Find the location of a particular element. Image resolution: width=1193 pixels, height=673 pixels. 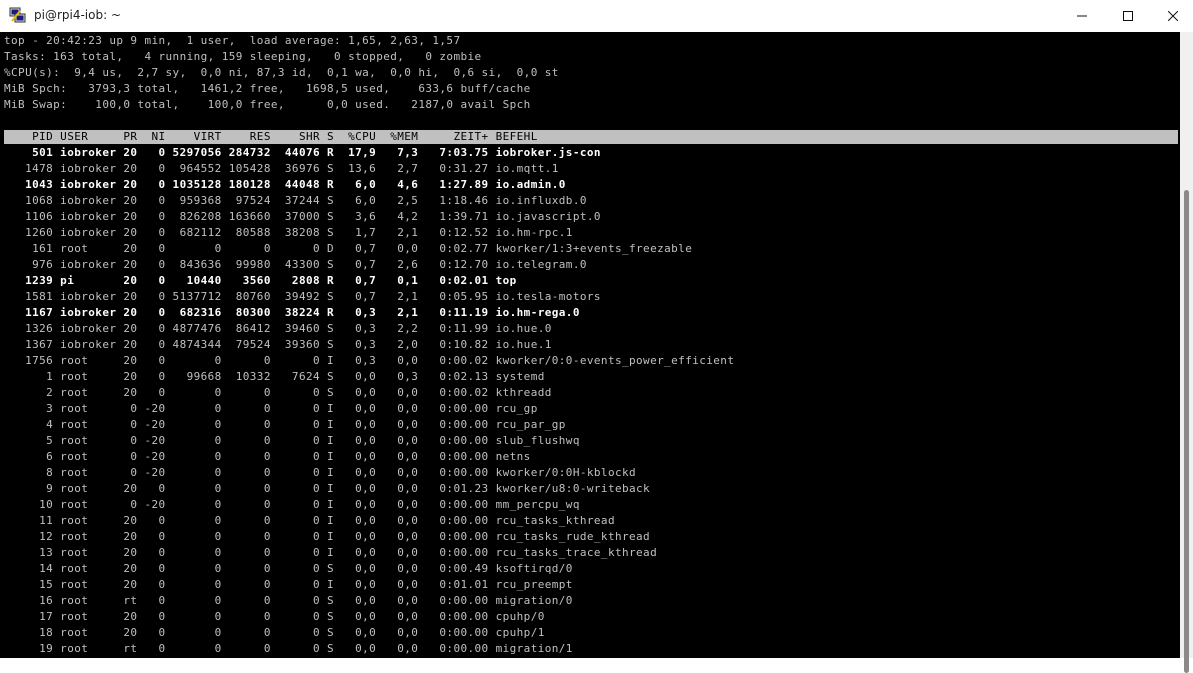

putty-icon is located at coordinates (18, 15).